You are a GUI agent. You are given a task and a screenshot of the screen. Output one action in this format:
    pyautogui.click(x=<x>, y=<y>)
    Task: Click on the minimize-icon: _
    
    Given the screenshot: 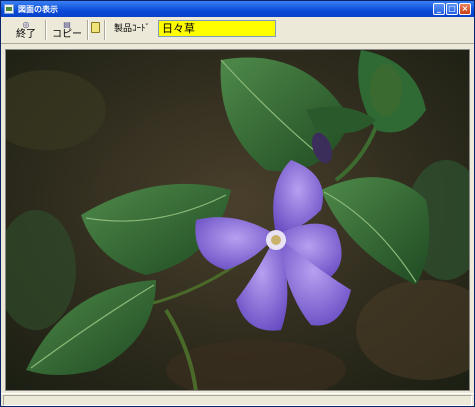 What is the action you would take?
    pyautogui.click(x=439, y=9)
    